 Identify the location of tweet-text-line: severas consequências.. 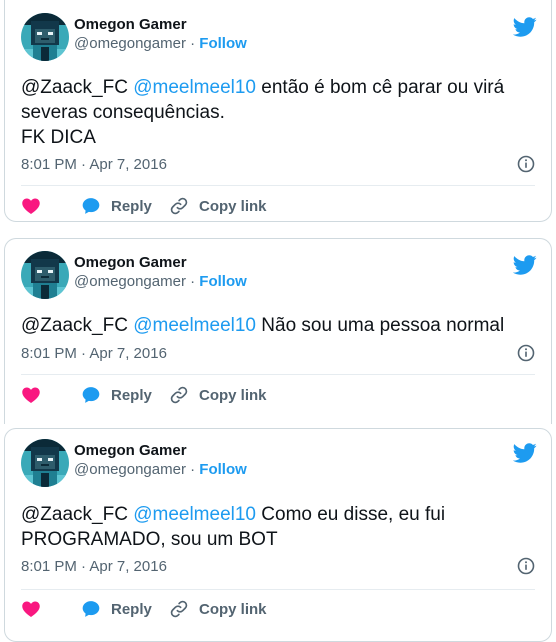
(123, 112).